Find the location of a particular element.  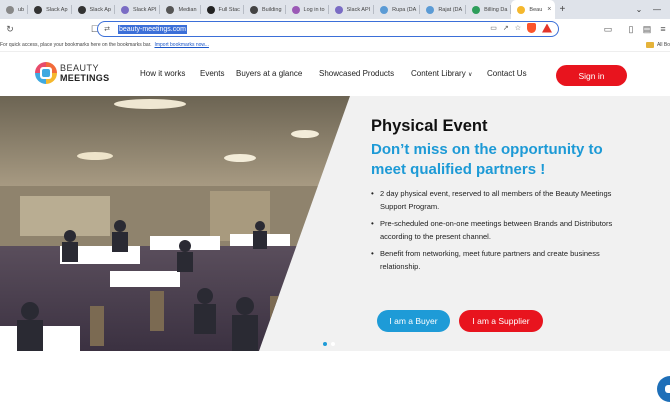

i-am-a-supplier-button: I am a Supplier is located at coordinates (501, 321).